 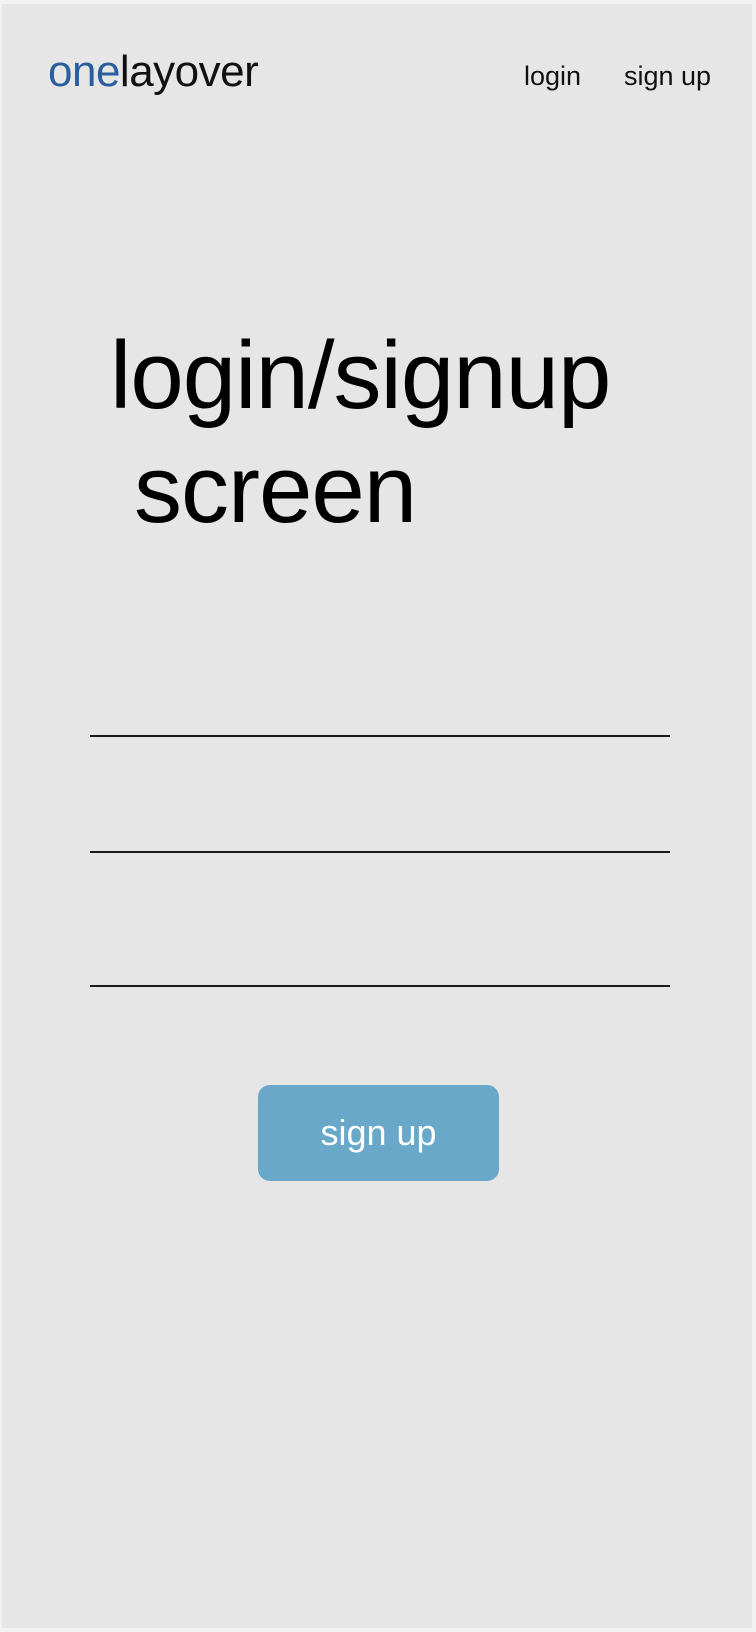 I want to click on page-title-line-1: login/signup, so click(x=360, y=375).